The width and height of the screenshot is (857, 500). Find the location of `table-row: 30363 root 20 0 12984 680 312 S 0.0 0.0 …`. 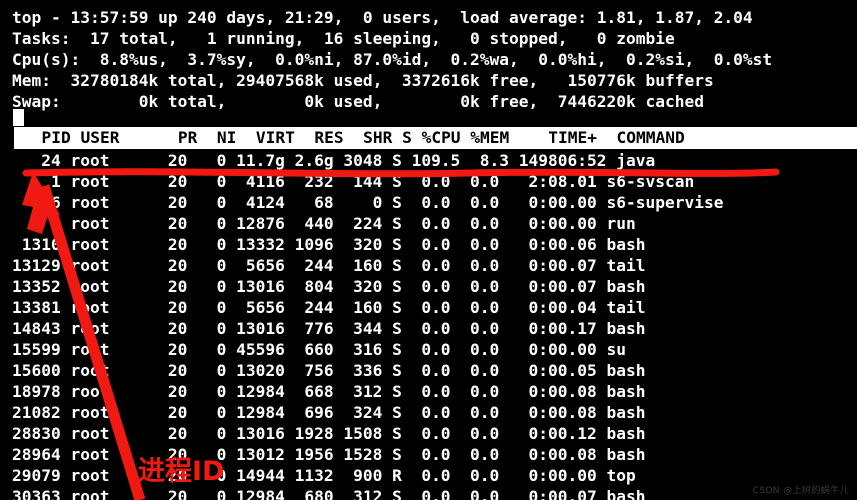

table-row: 30363 root 20 0 12984 680 312 S 0.0 0.0 … is located at coordinates (329, 493).